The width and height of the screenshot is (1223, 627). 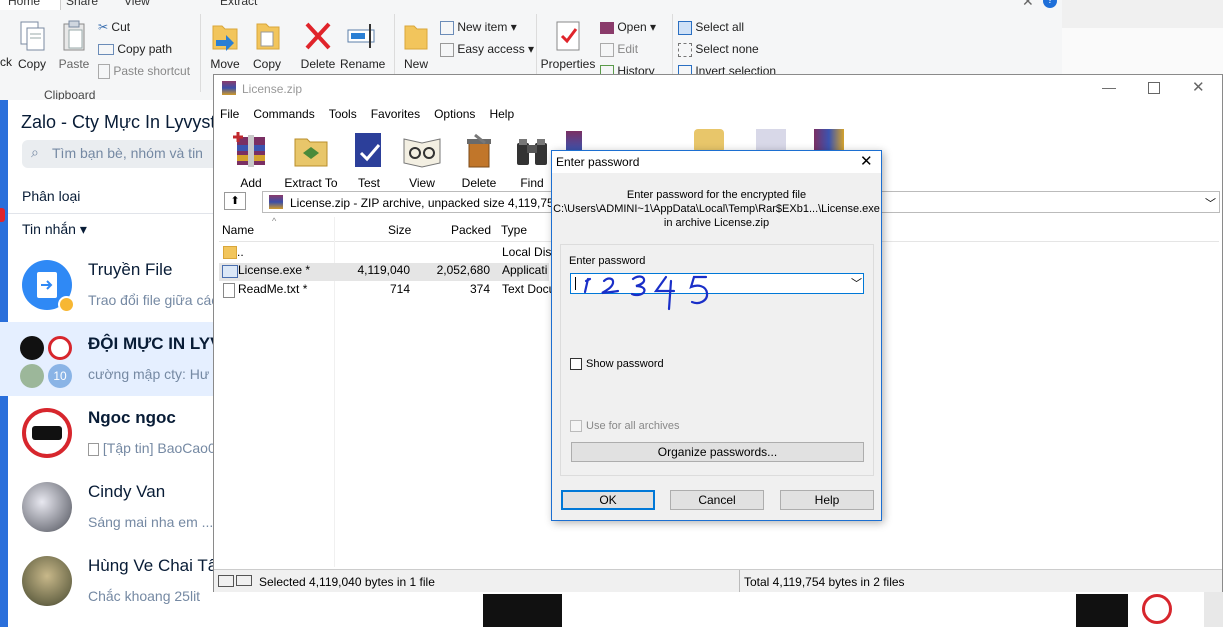 What do you see at coordinates (607, 49) in the screenshot?
I see `edit-icon` at bounding box center [607, 49].